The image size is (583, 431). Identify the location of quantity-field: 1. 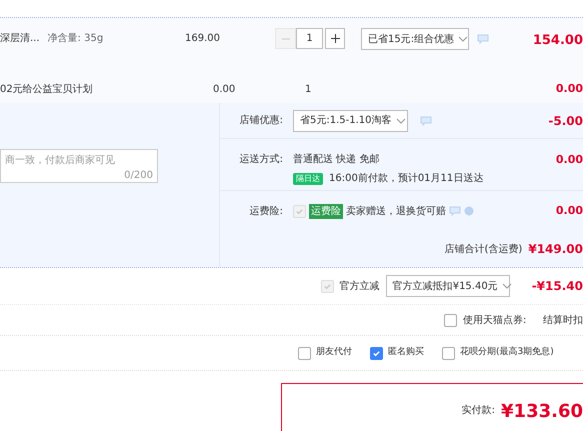
(309, 38).